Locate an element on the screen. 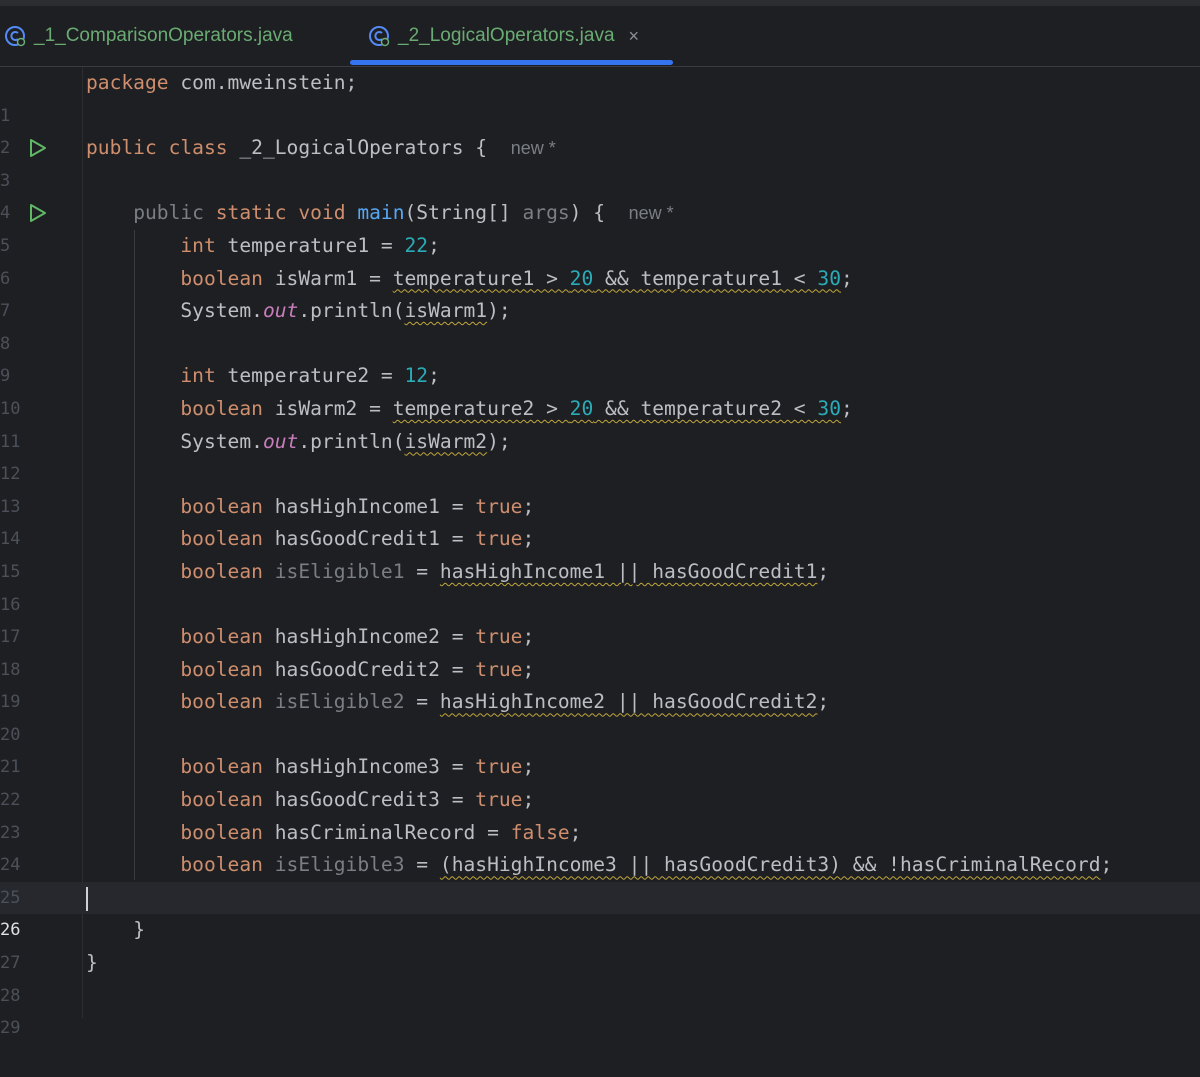 This screenshot has height=1077, width=1200. code-line: 2 is located at coordinates (600, 129).